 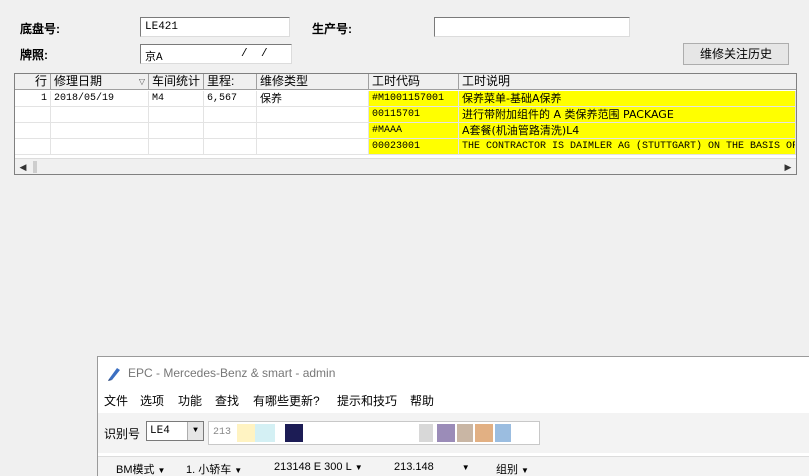 I want to click on cell-labor-desc: A套餐(机油管路清洗)L4, so click(x=627, y=131).